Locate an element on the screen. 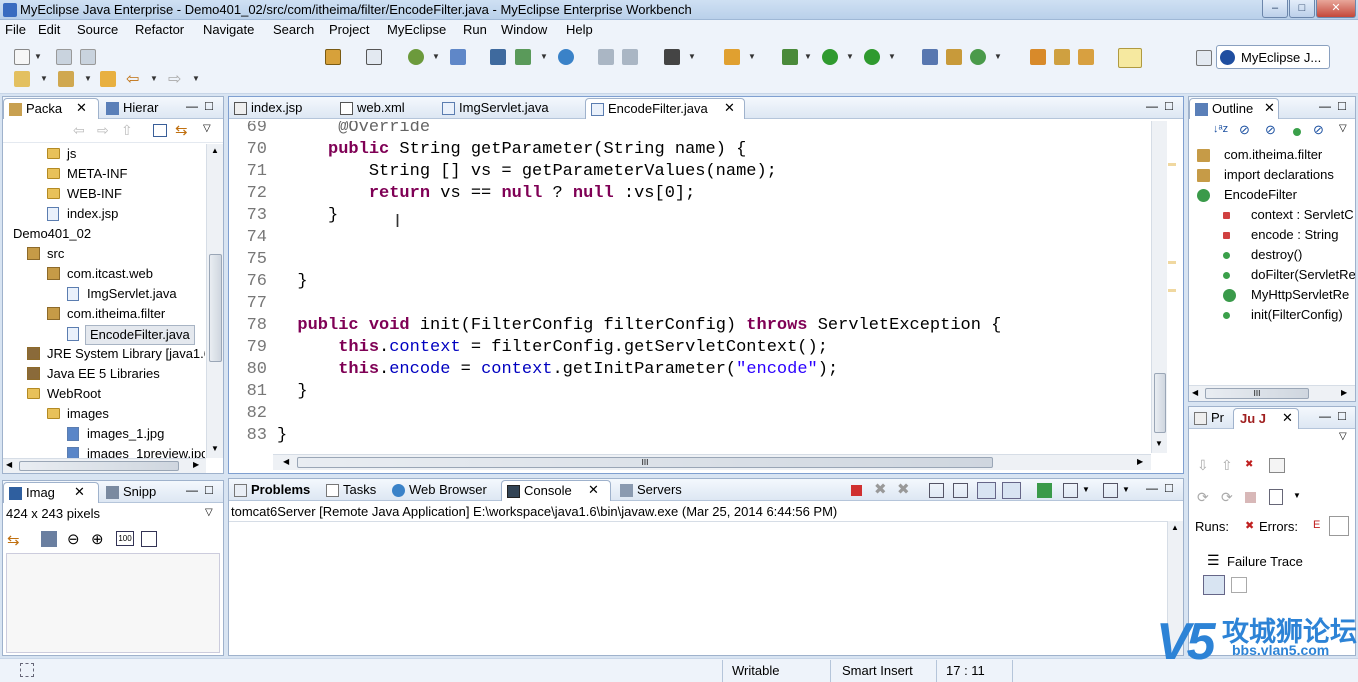 Image resolution: width=1358 pixels, height=682 pixels. tab-web-browser: Web Browser is located at coordinates (440, 490).